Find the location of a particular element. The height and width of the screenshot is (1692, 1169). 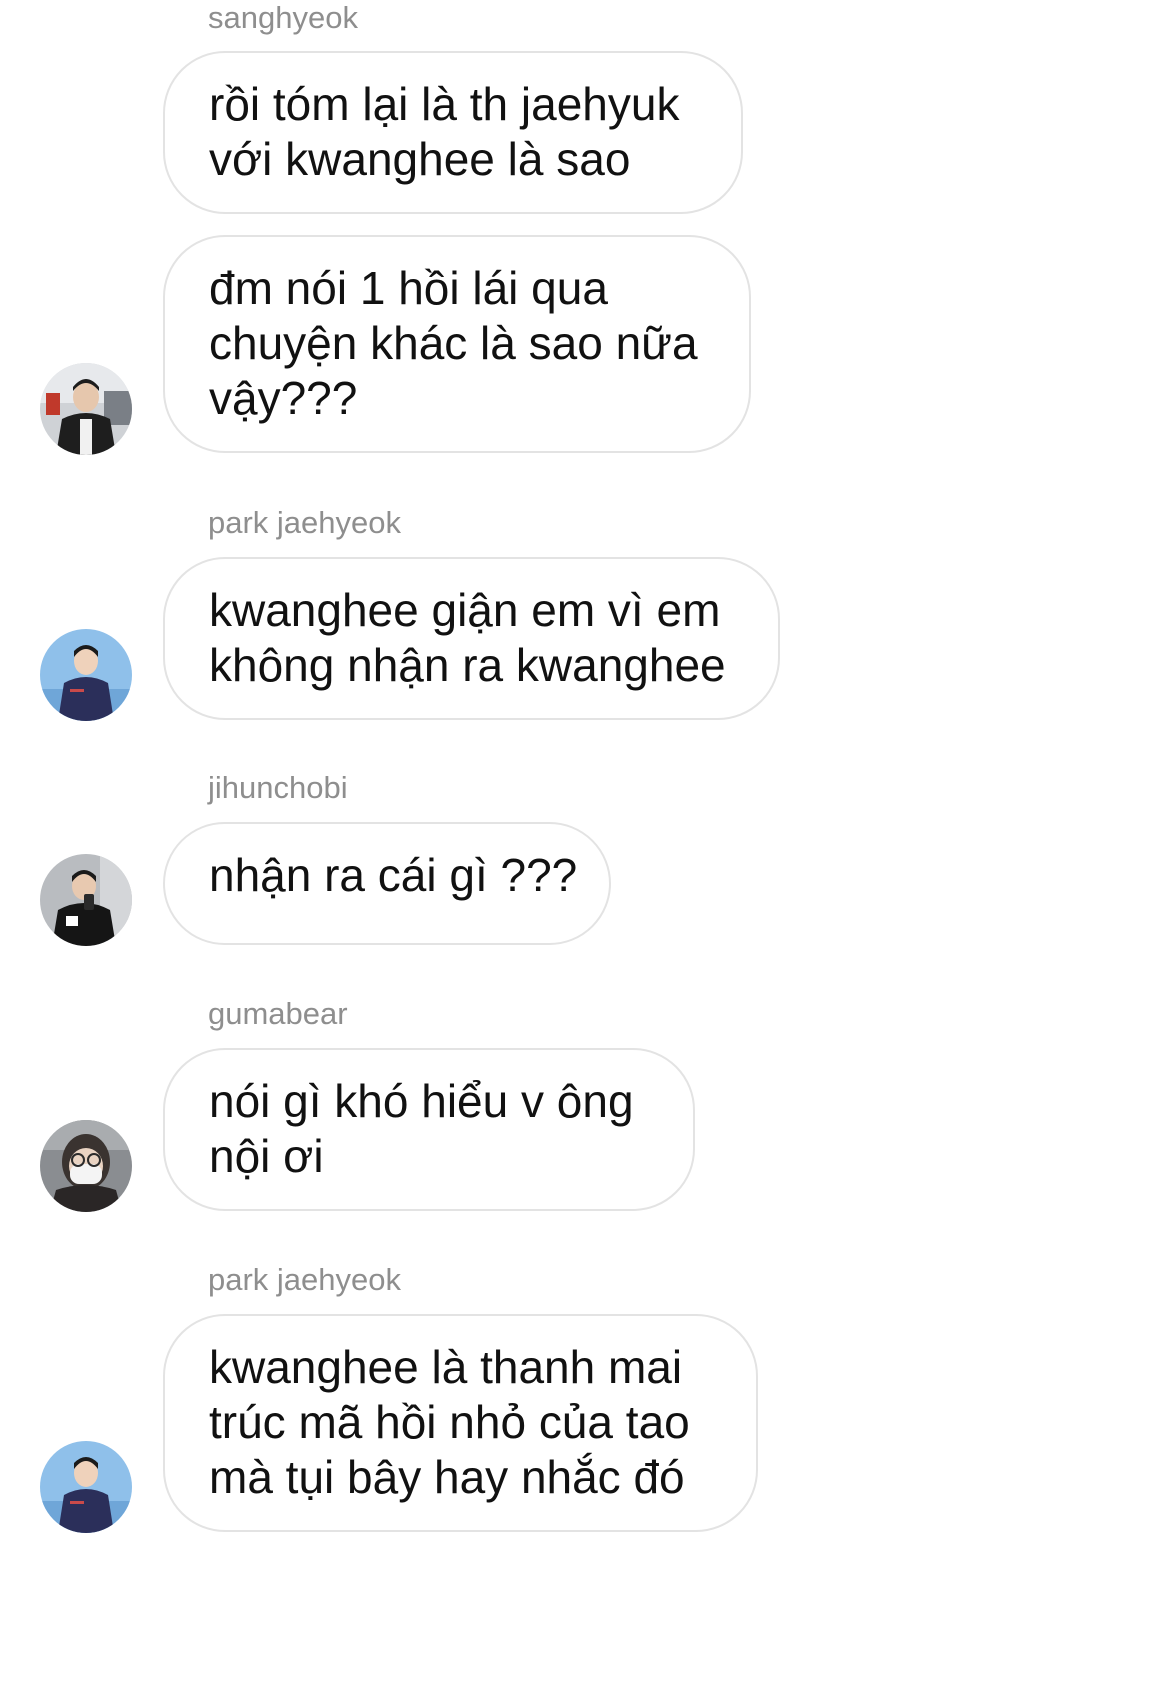

message-bubble: nói gì khó hiểu v ông nội ơi is located at coordinates (429, 1129).